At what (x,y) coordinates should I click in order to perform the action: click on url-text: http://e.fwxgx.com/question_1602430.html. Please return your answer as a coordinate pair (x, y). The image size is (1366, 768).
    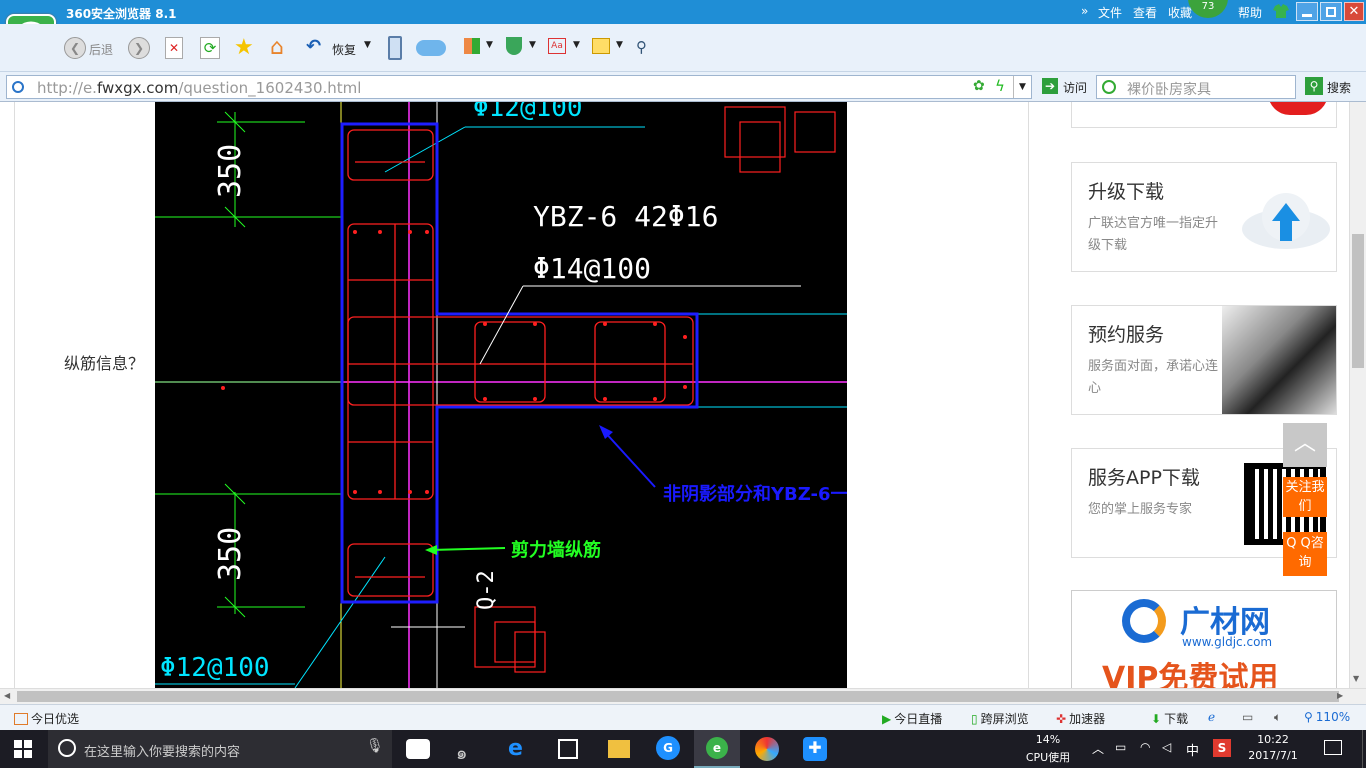
    Looking at the image, I should click on (199, 88).